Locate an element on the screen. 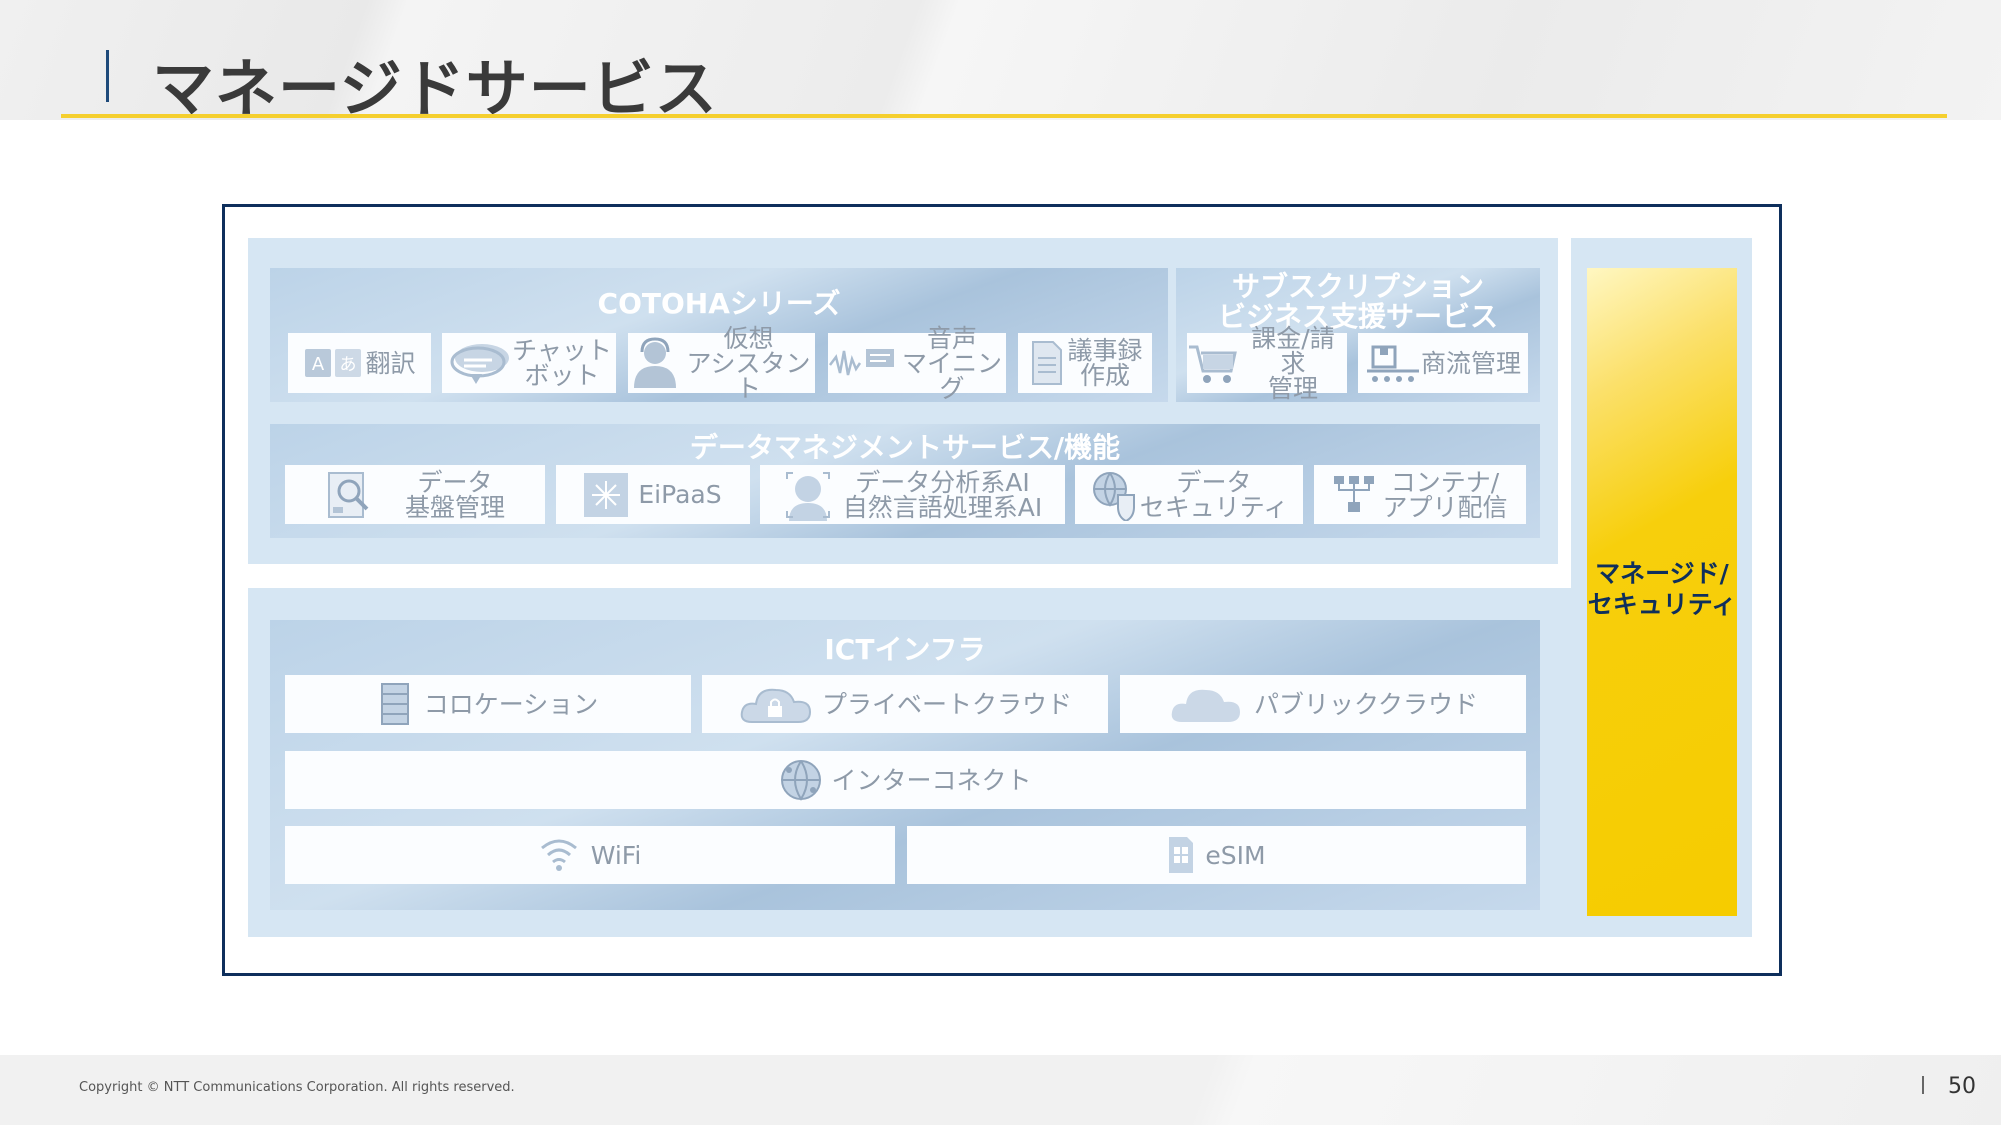  wifi-icon is located at coordinates (559, 855).